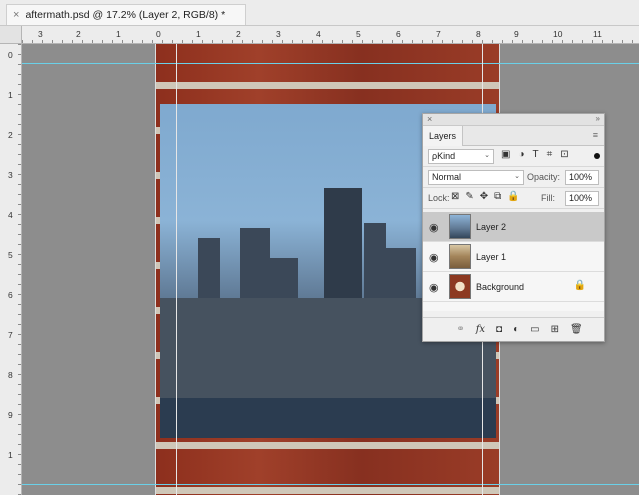 The width and height of the screenshot is (639, 495). Describe the element at coordinates (595, 135) in the screenshot. I see `panel-menu-icon: ≡` at that location.